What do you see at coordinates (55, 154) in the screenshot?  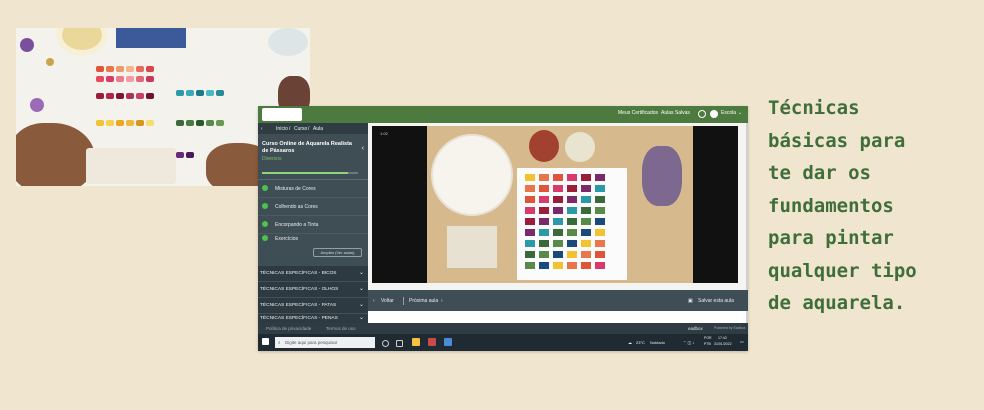 I see `left-hand` at bounding box center [55, 154].